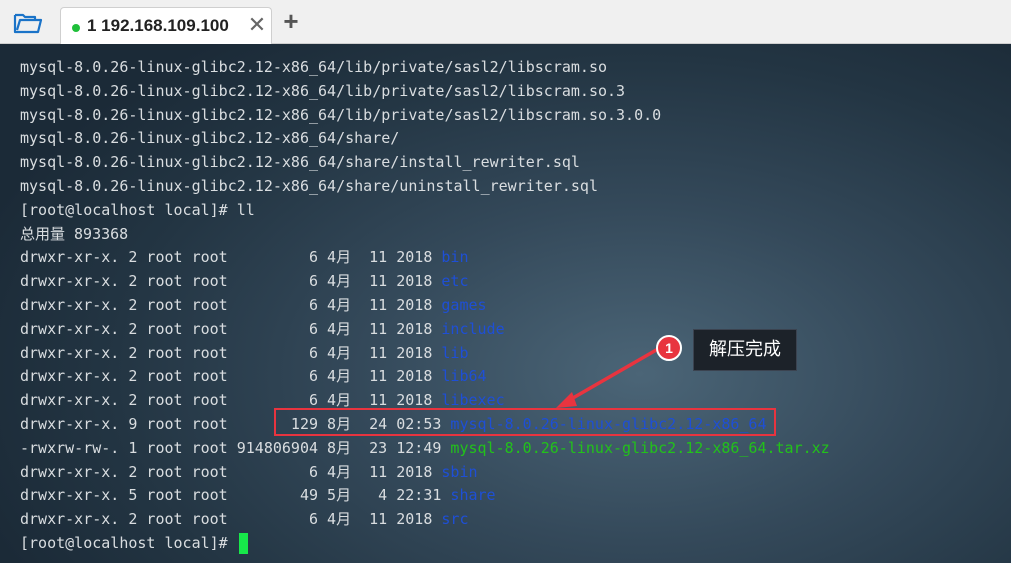 The image size is (1011, 563). Describe the element at coordinates (515, 282) in the screenshot. I see `terminal-line: drwxr-xr-x. 2 root root 6 4月 11 2018 etc` at that location.